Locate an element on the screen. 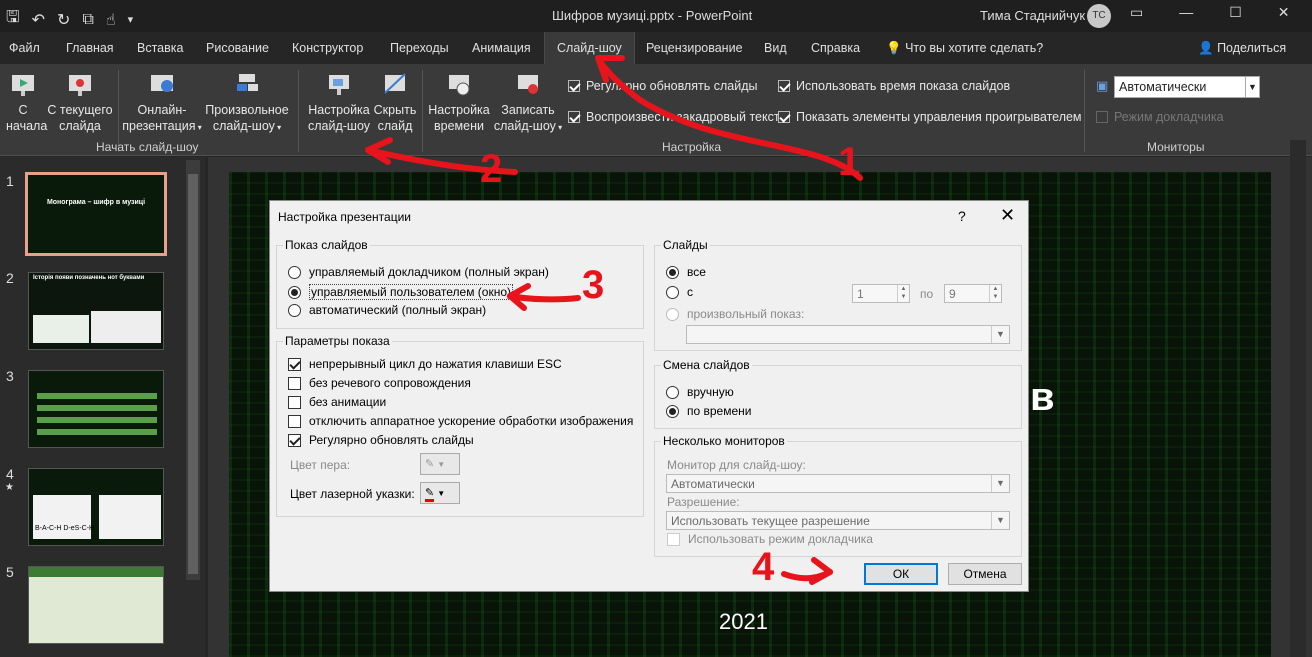 The height and width of the screenshot is (657, 1312). ok-button: ОК is located at coordinates (901, 574).